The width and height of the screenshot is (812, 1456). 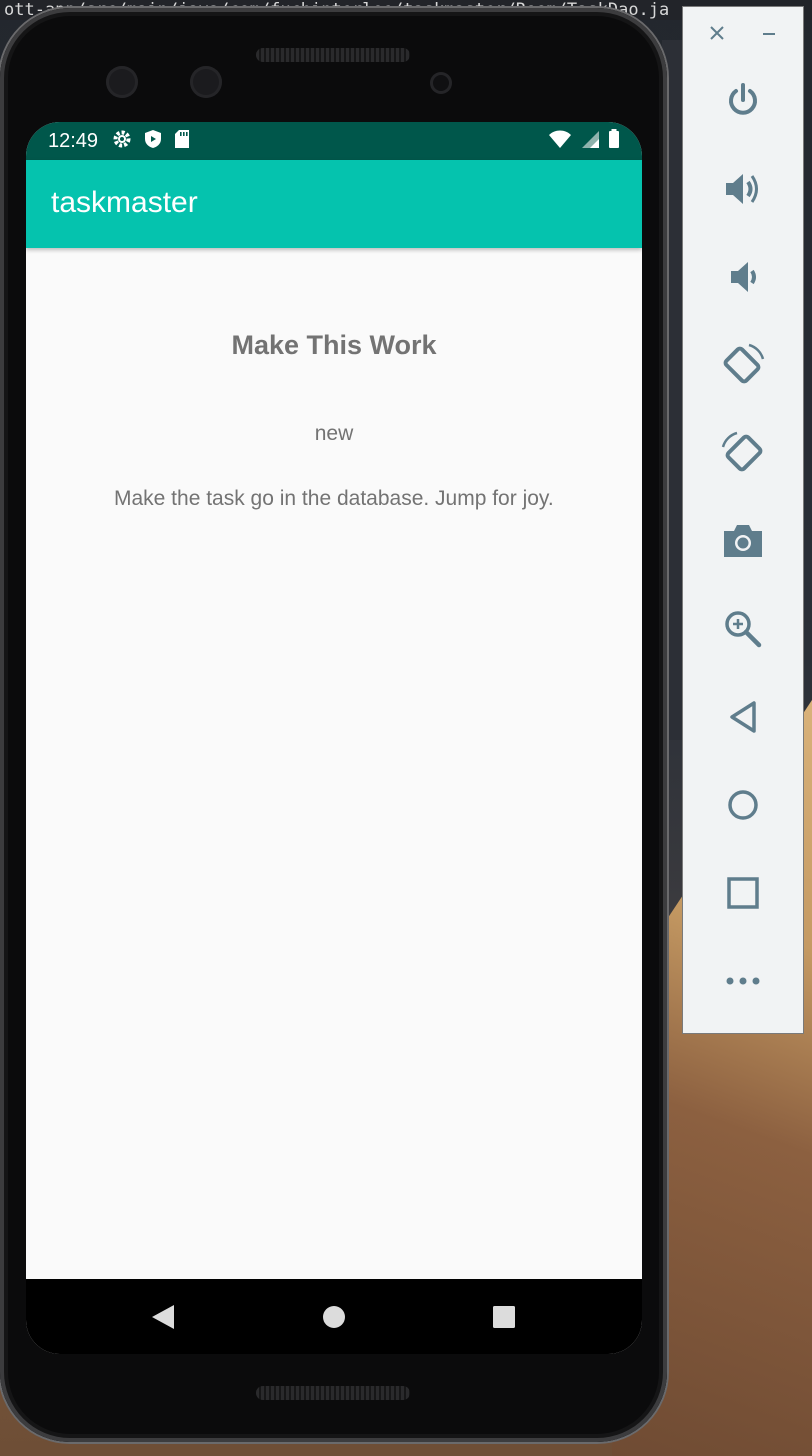 I want to click on sd-card-icon, so click(x=182, y=141).